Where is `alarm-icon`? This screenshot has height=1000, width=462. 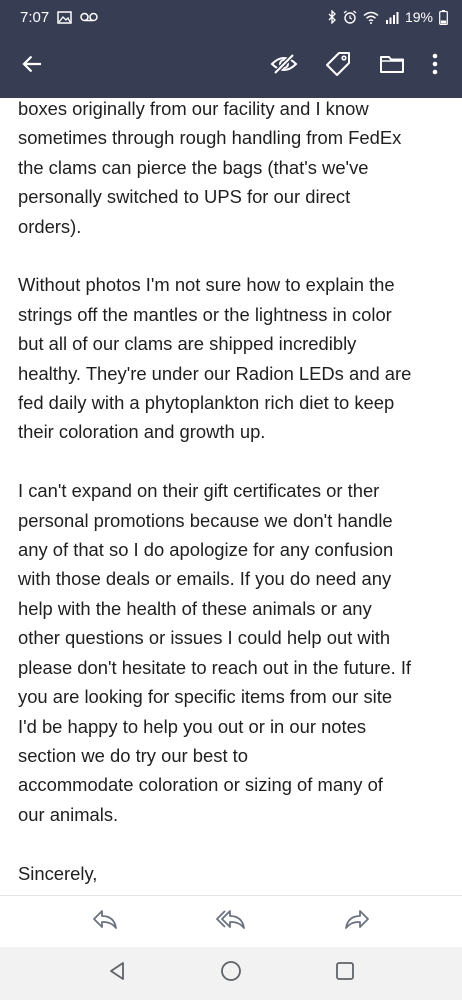
alarm-icon is located at coordinates (350, 17).